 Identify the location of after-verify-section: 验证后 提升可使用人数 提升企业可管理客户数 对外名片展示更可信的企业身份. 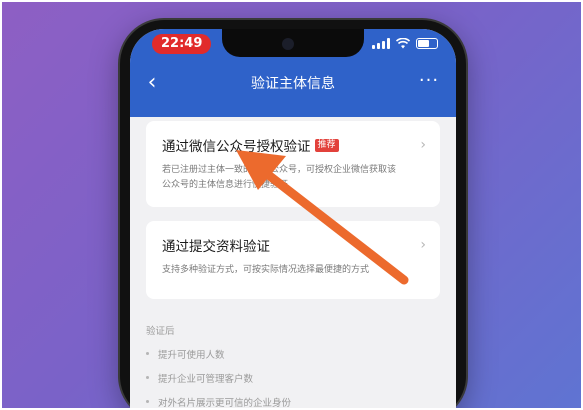
(291, 366).